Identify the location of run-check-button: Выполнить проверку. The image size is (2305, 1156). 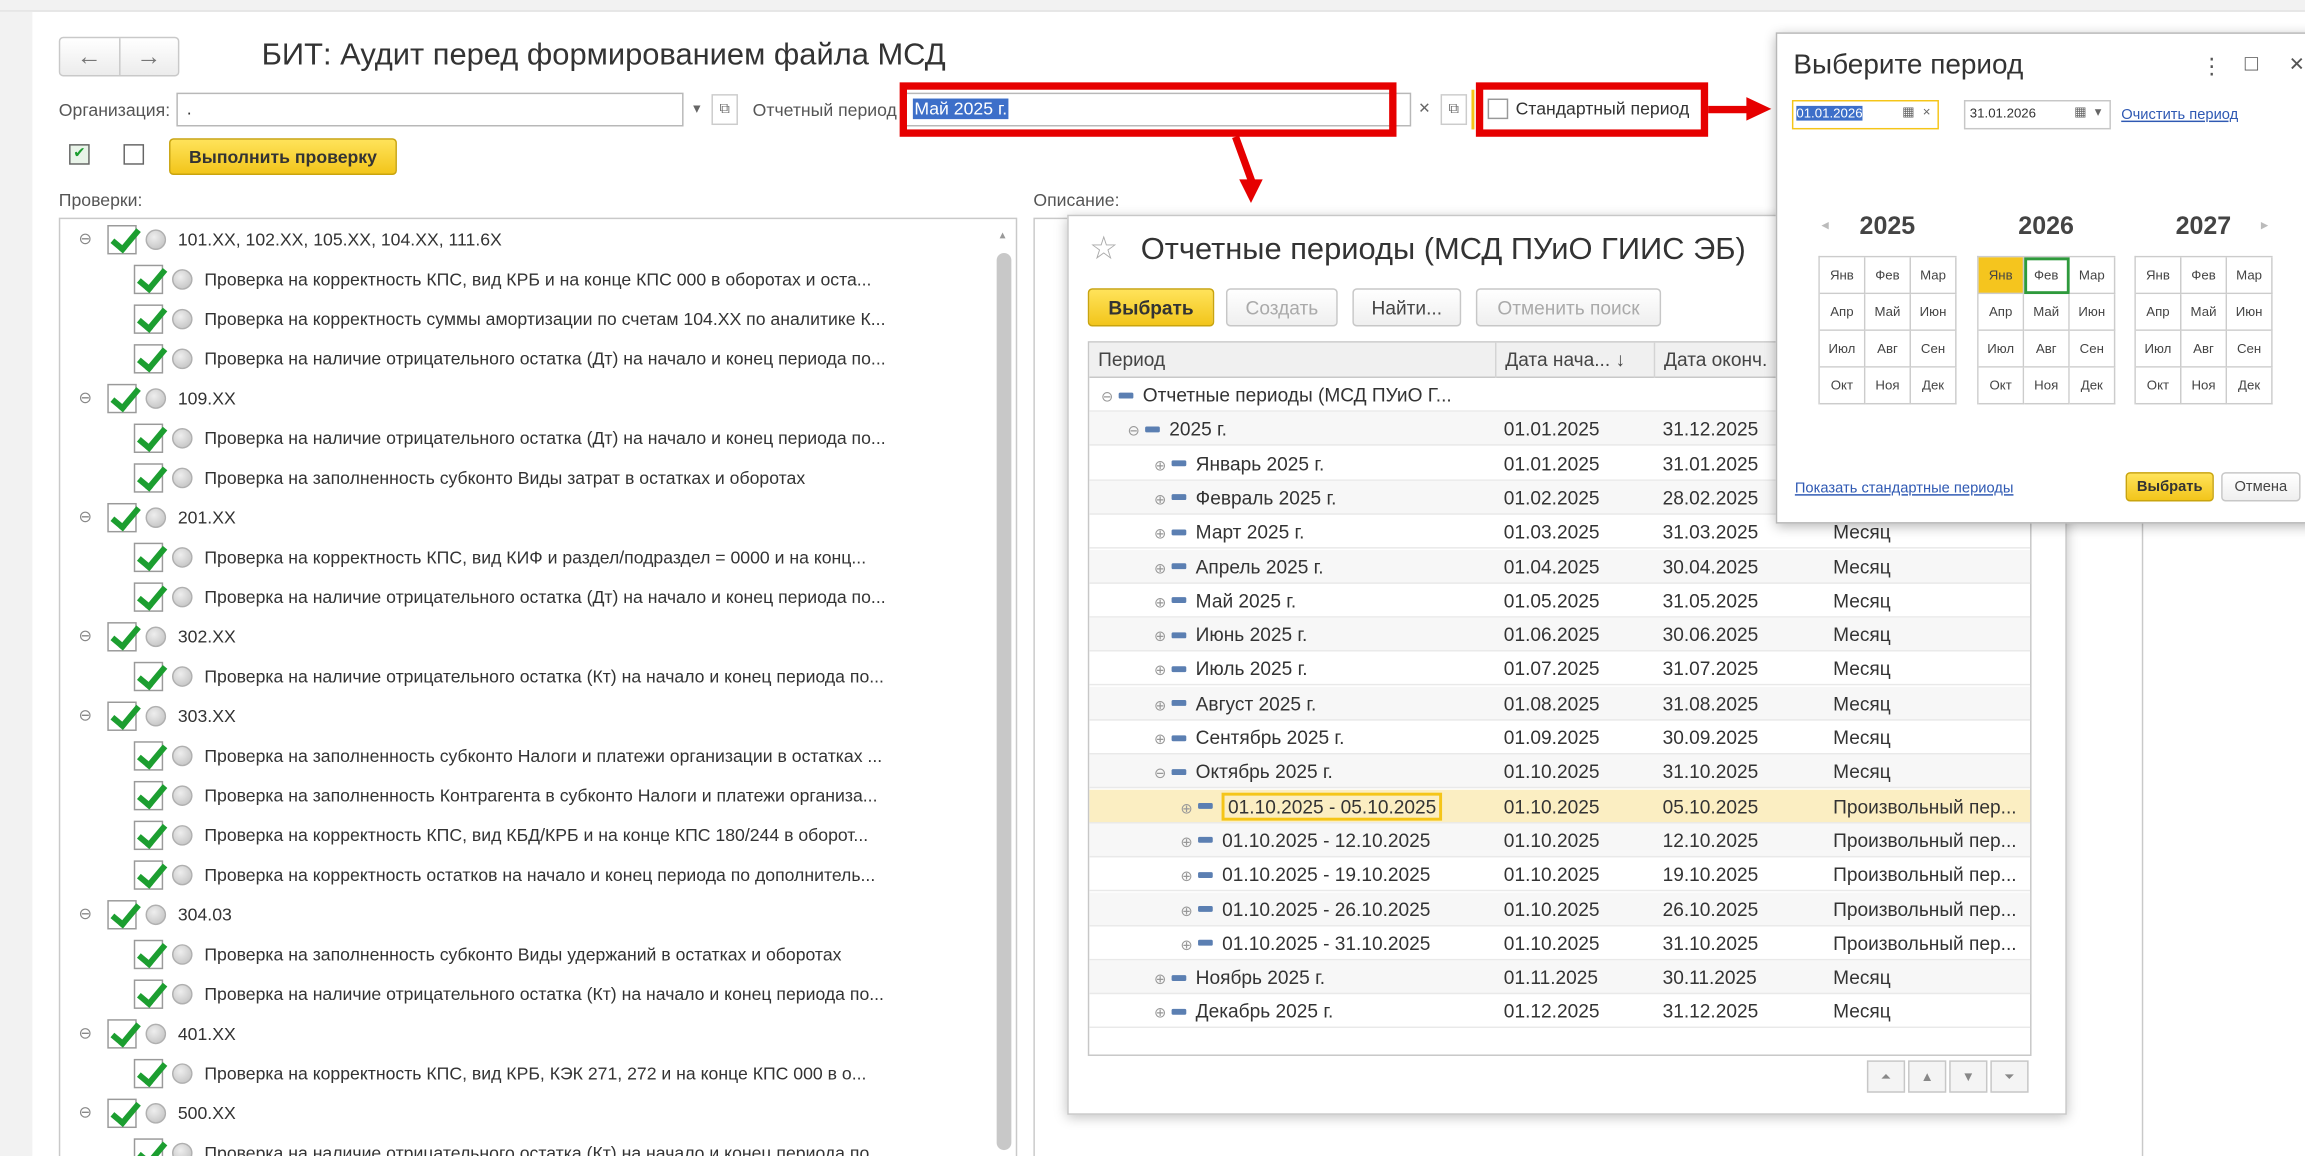
(283, 157).